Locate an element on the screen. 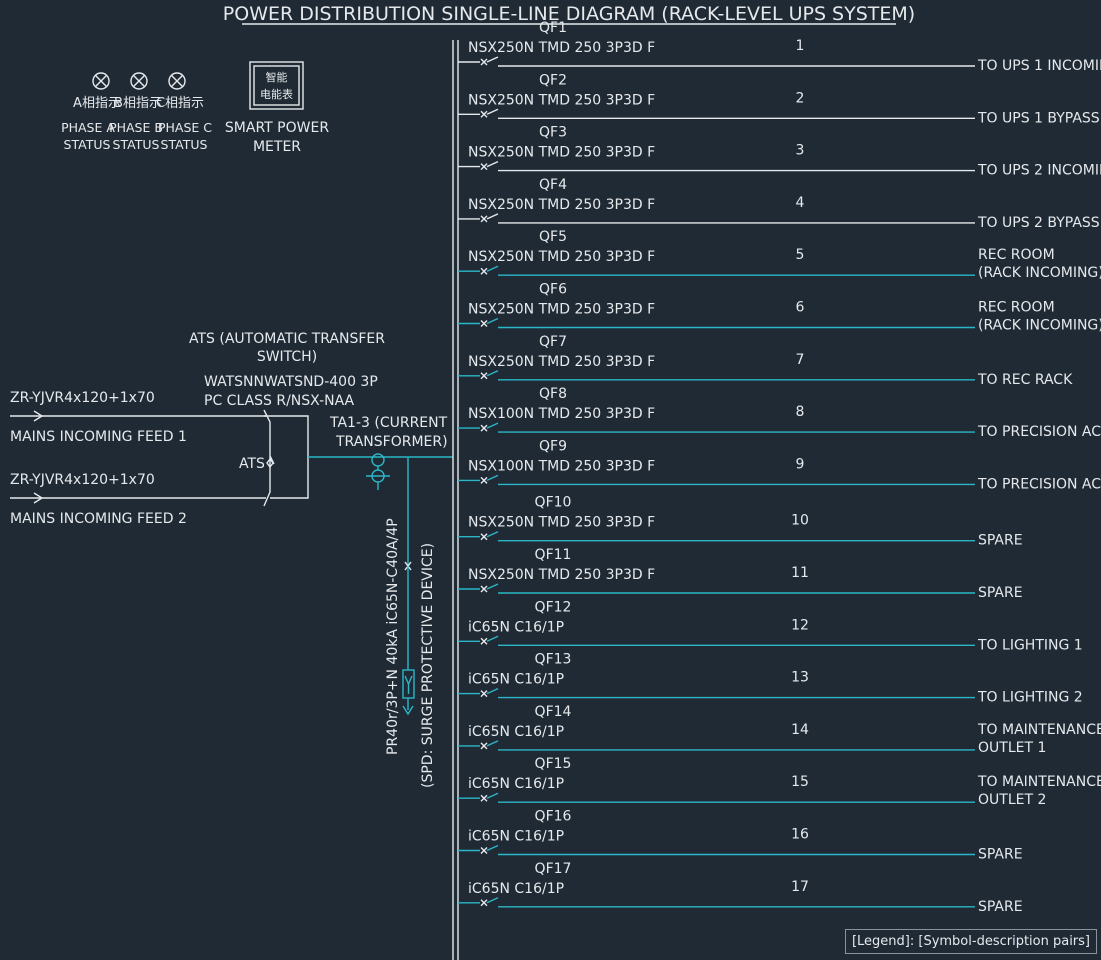 This screenshot has height=960, width=1101. breaker-4-number: 4 is located at coordinates (800, 203).